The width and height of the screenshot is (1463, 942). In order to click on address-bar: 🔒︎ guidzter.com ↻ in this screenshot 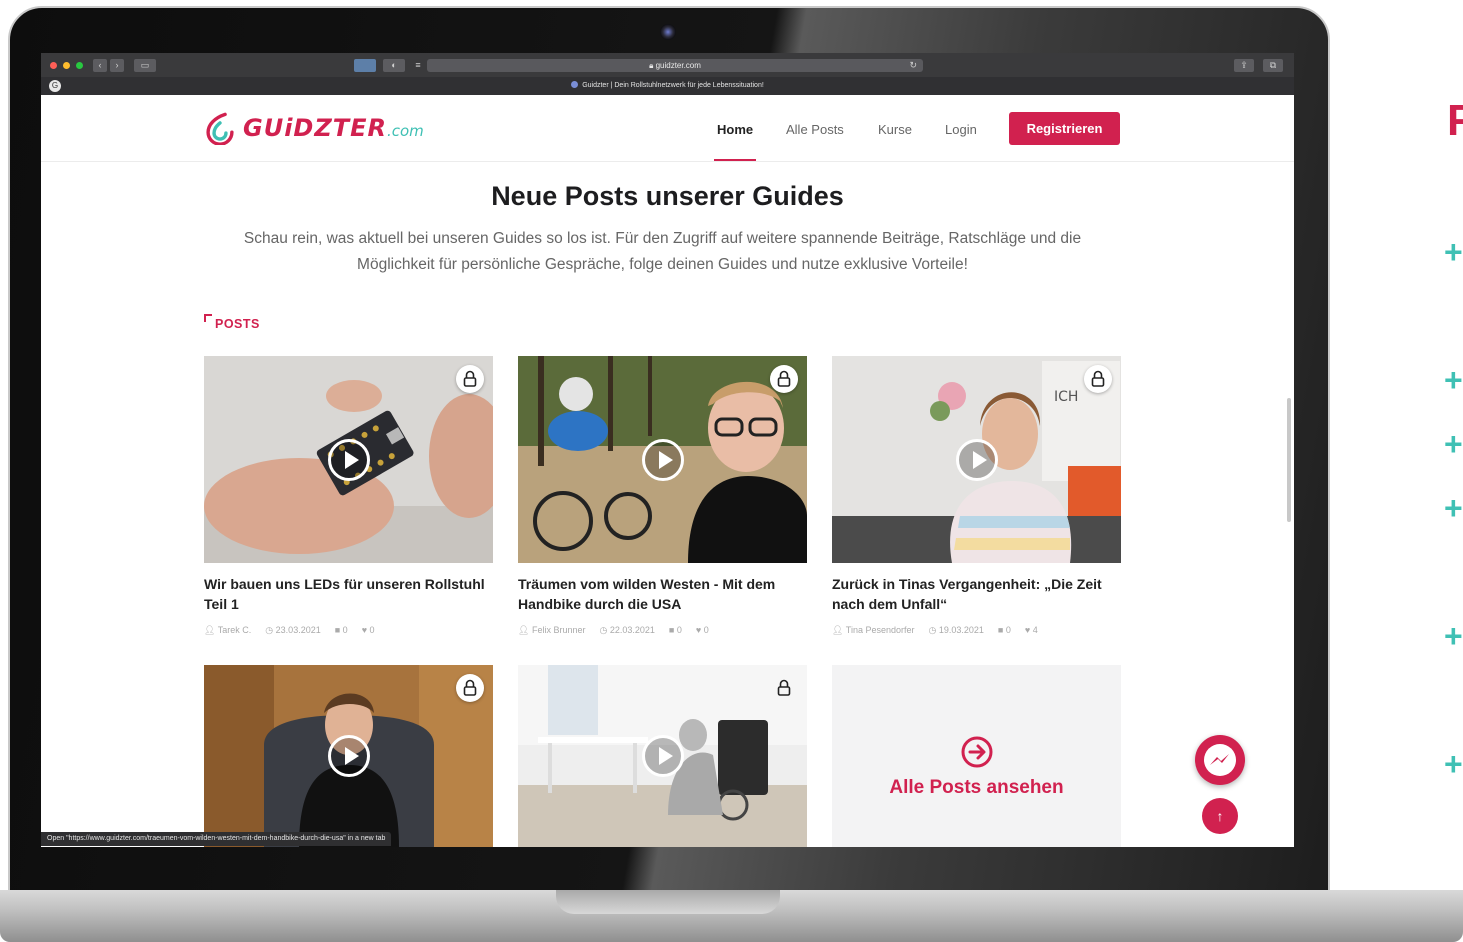, I will do `click(675, 65)`.